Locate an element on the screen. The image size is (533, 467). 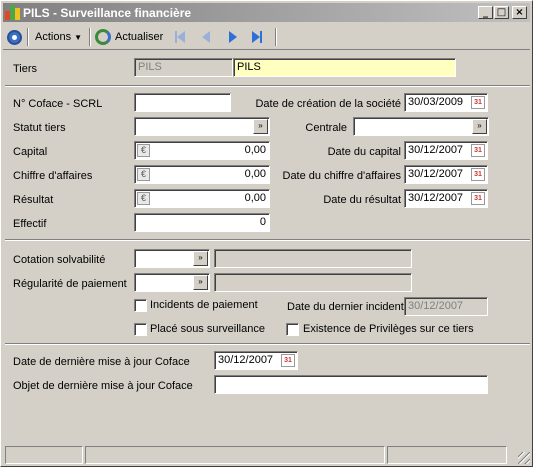
date-capital-input: 30/12/2007 31 is located at coordinates (446, 150).